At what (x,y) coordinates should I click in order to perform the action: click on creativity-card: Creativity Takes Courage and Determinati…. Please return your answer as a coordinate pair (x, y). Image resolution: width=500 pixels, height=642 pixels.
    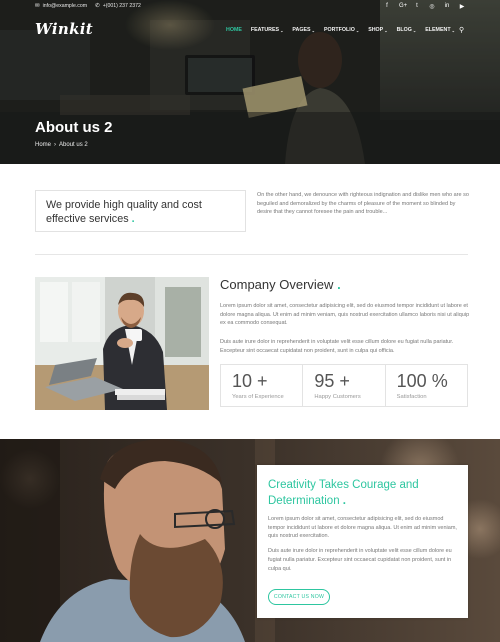
    Looking at the image, I should click on (362, 541).